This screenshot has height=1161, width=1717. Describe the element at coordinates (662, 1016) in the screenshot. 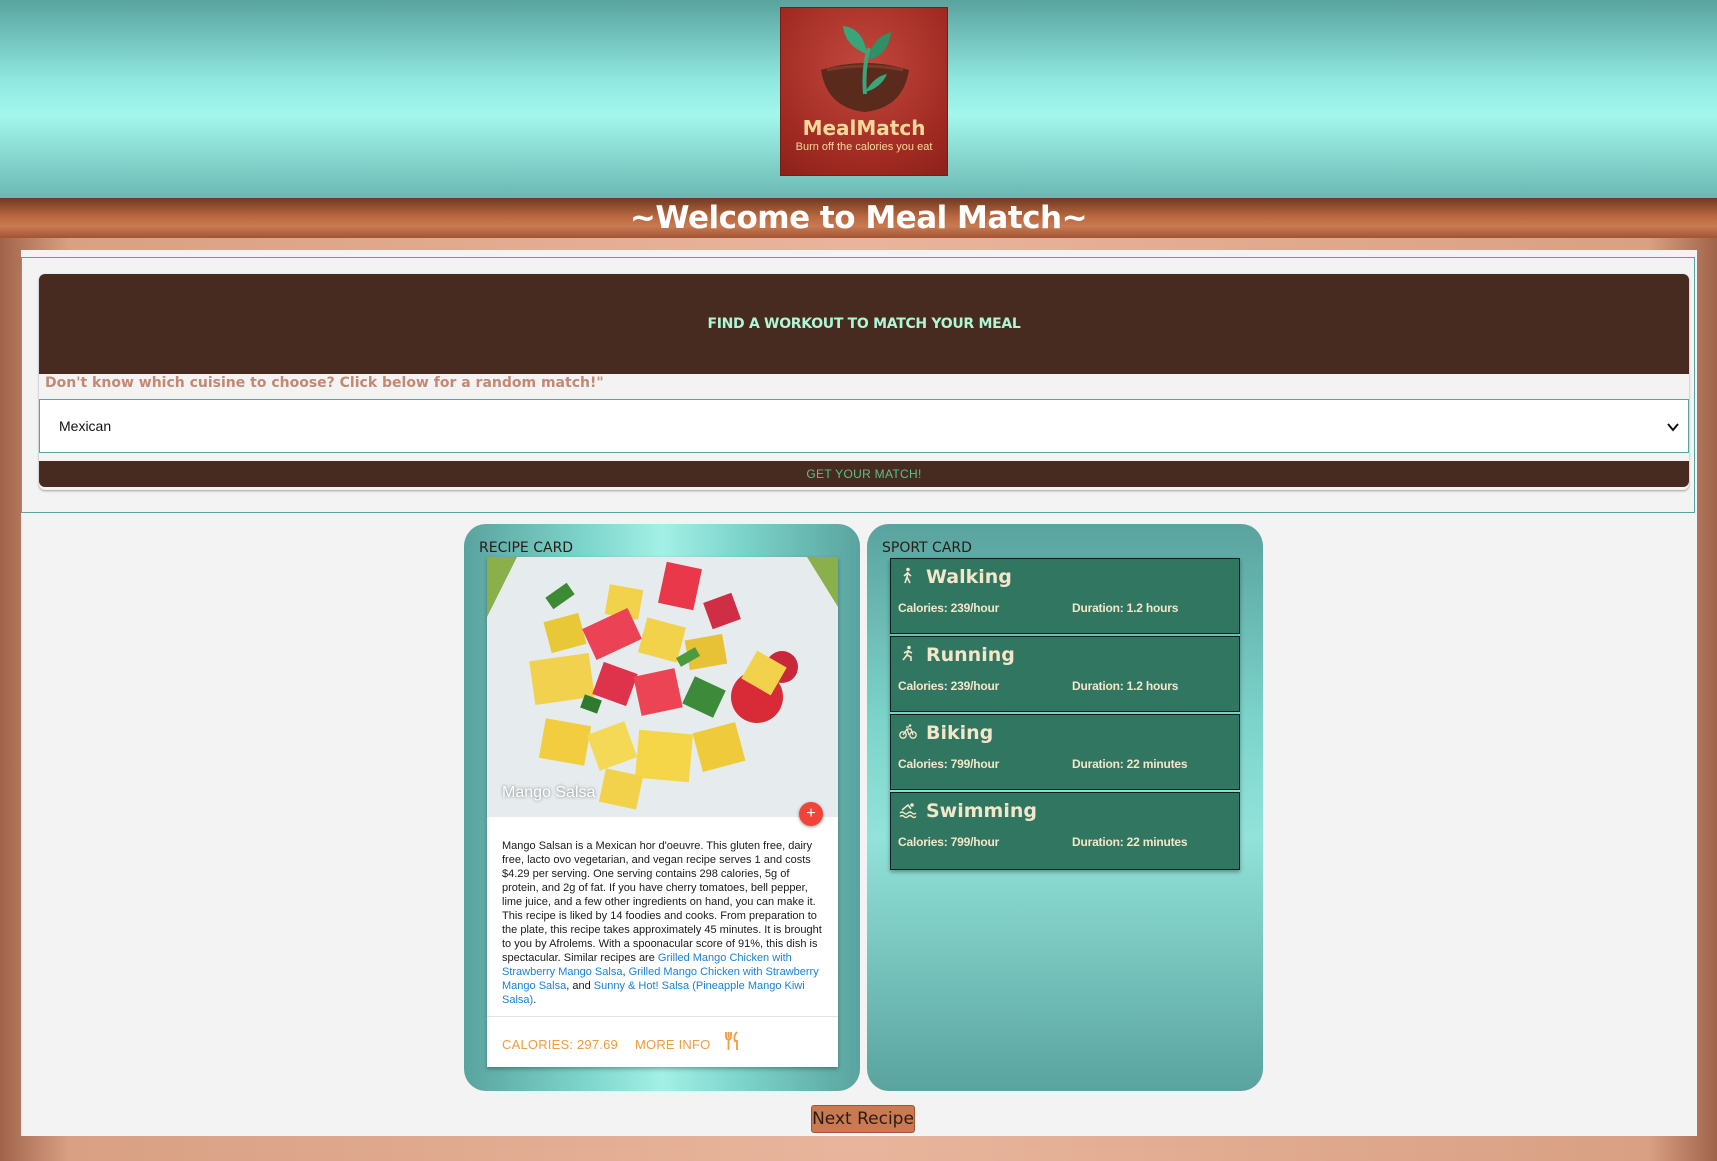

I see `card-divider` at that location.